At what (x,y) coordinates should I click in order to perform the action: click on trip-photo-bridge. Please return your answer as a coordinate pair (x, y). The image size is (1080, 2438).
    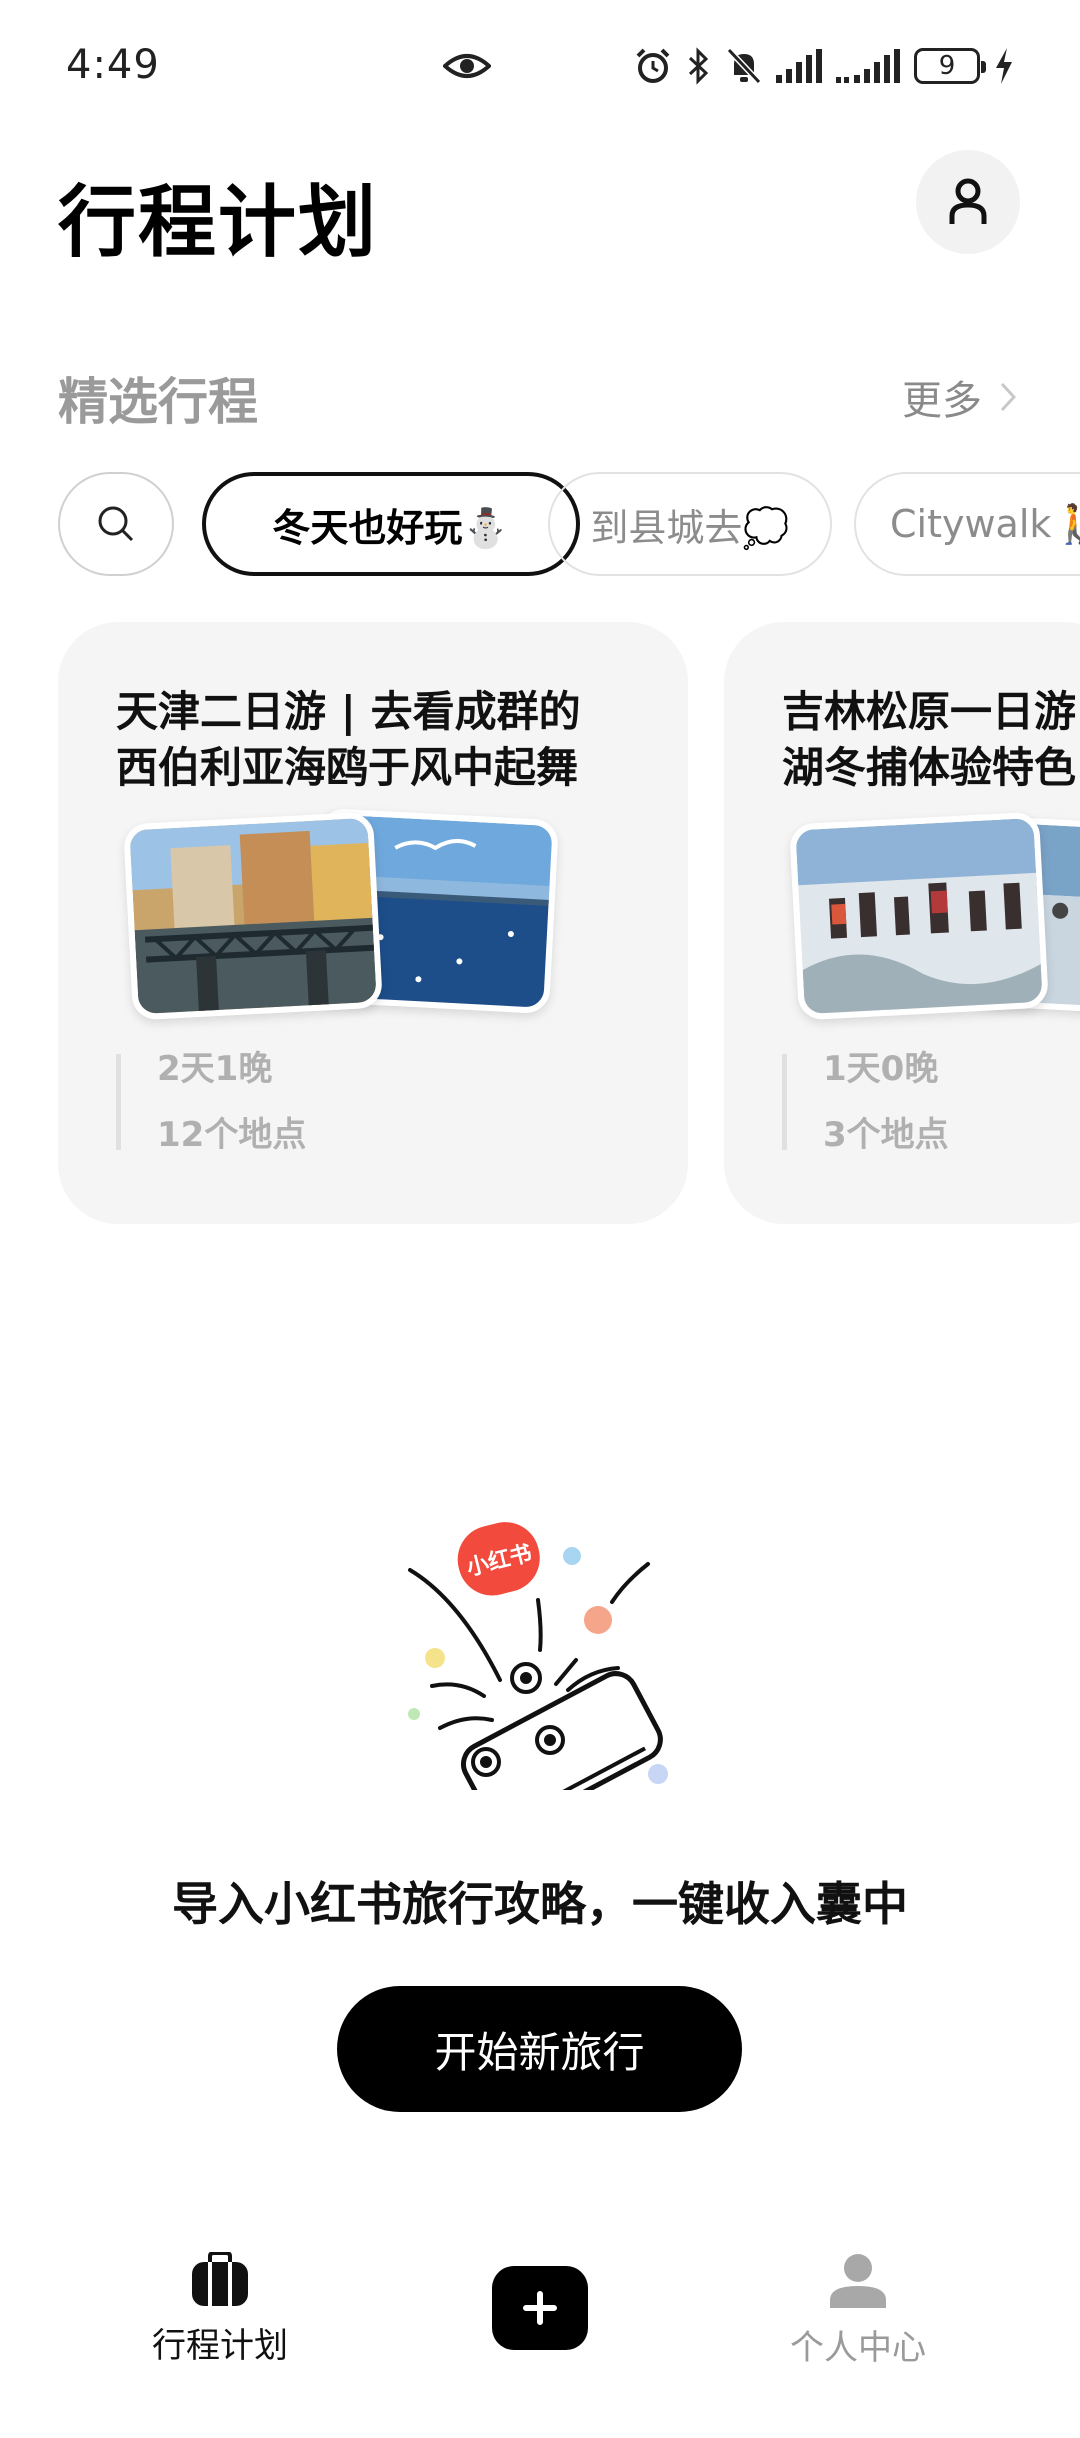
    Looking at the image, I should click on (253, 916).